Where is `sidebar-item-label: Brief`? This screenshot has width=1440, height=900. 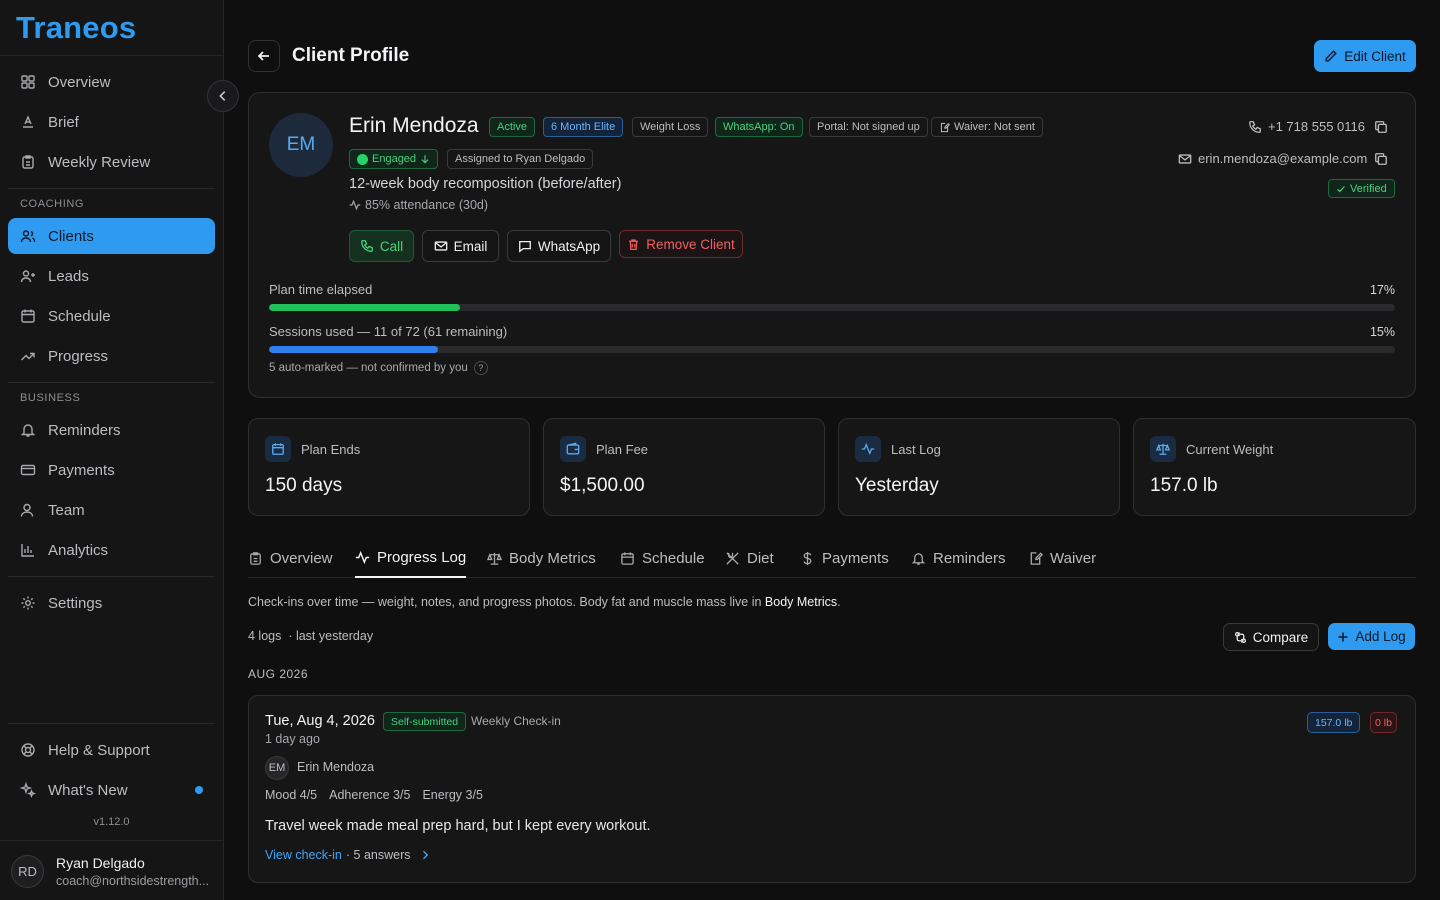 sidebar-item-label: Brief is located at coordinates (63, 122).